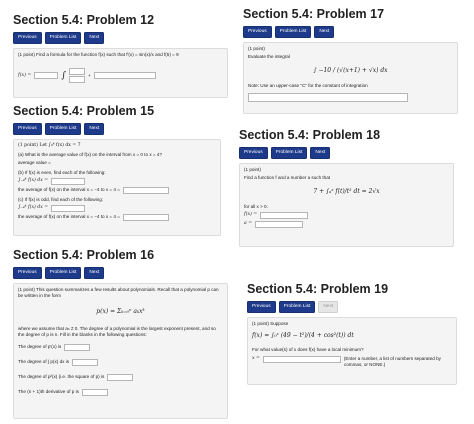 This screenshot has height=424, width=474. Describe the element at coordinates (84, 111) in the screenshot. I see `page-title: Section 5.4: Problem 15` at that location.